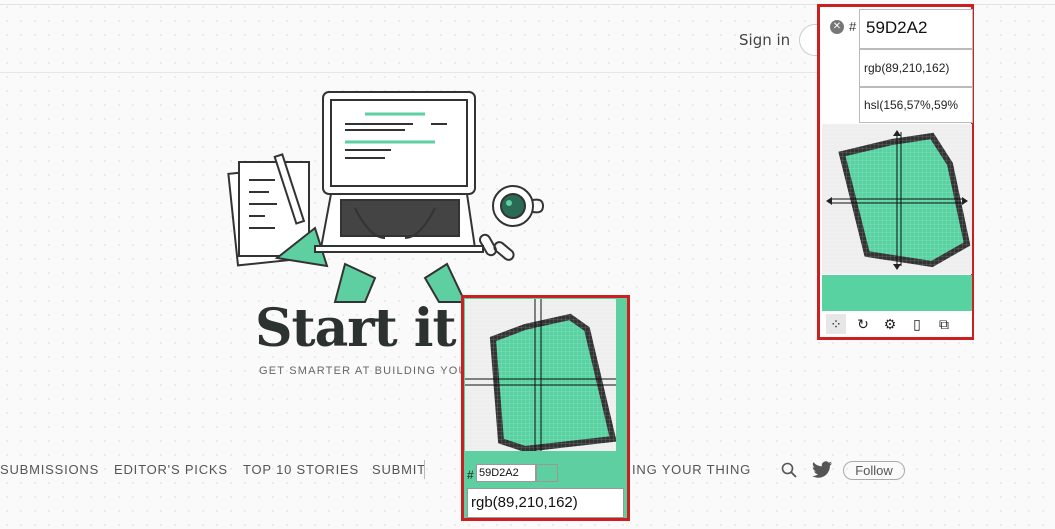 The width and height of the screenshot is (1055, 529). What do you see at coordinates (863, 324) in the screenshot?
I see `refresh-icon: ↻` at bounding box center [863, 324].